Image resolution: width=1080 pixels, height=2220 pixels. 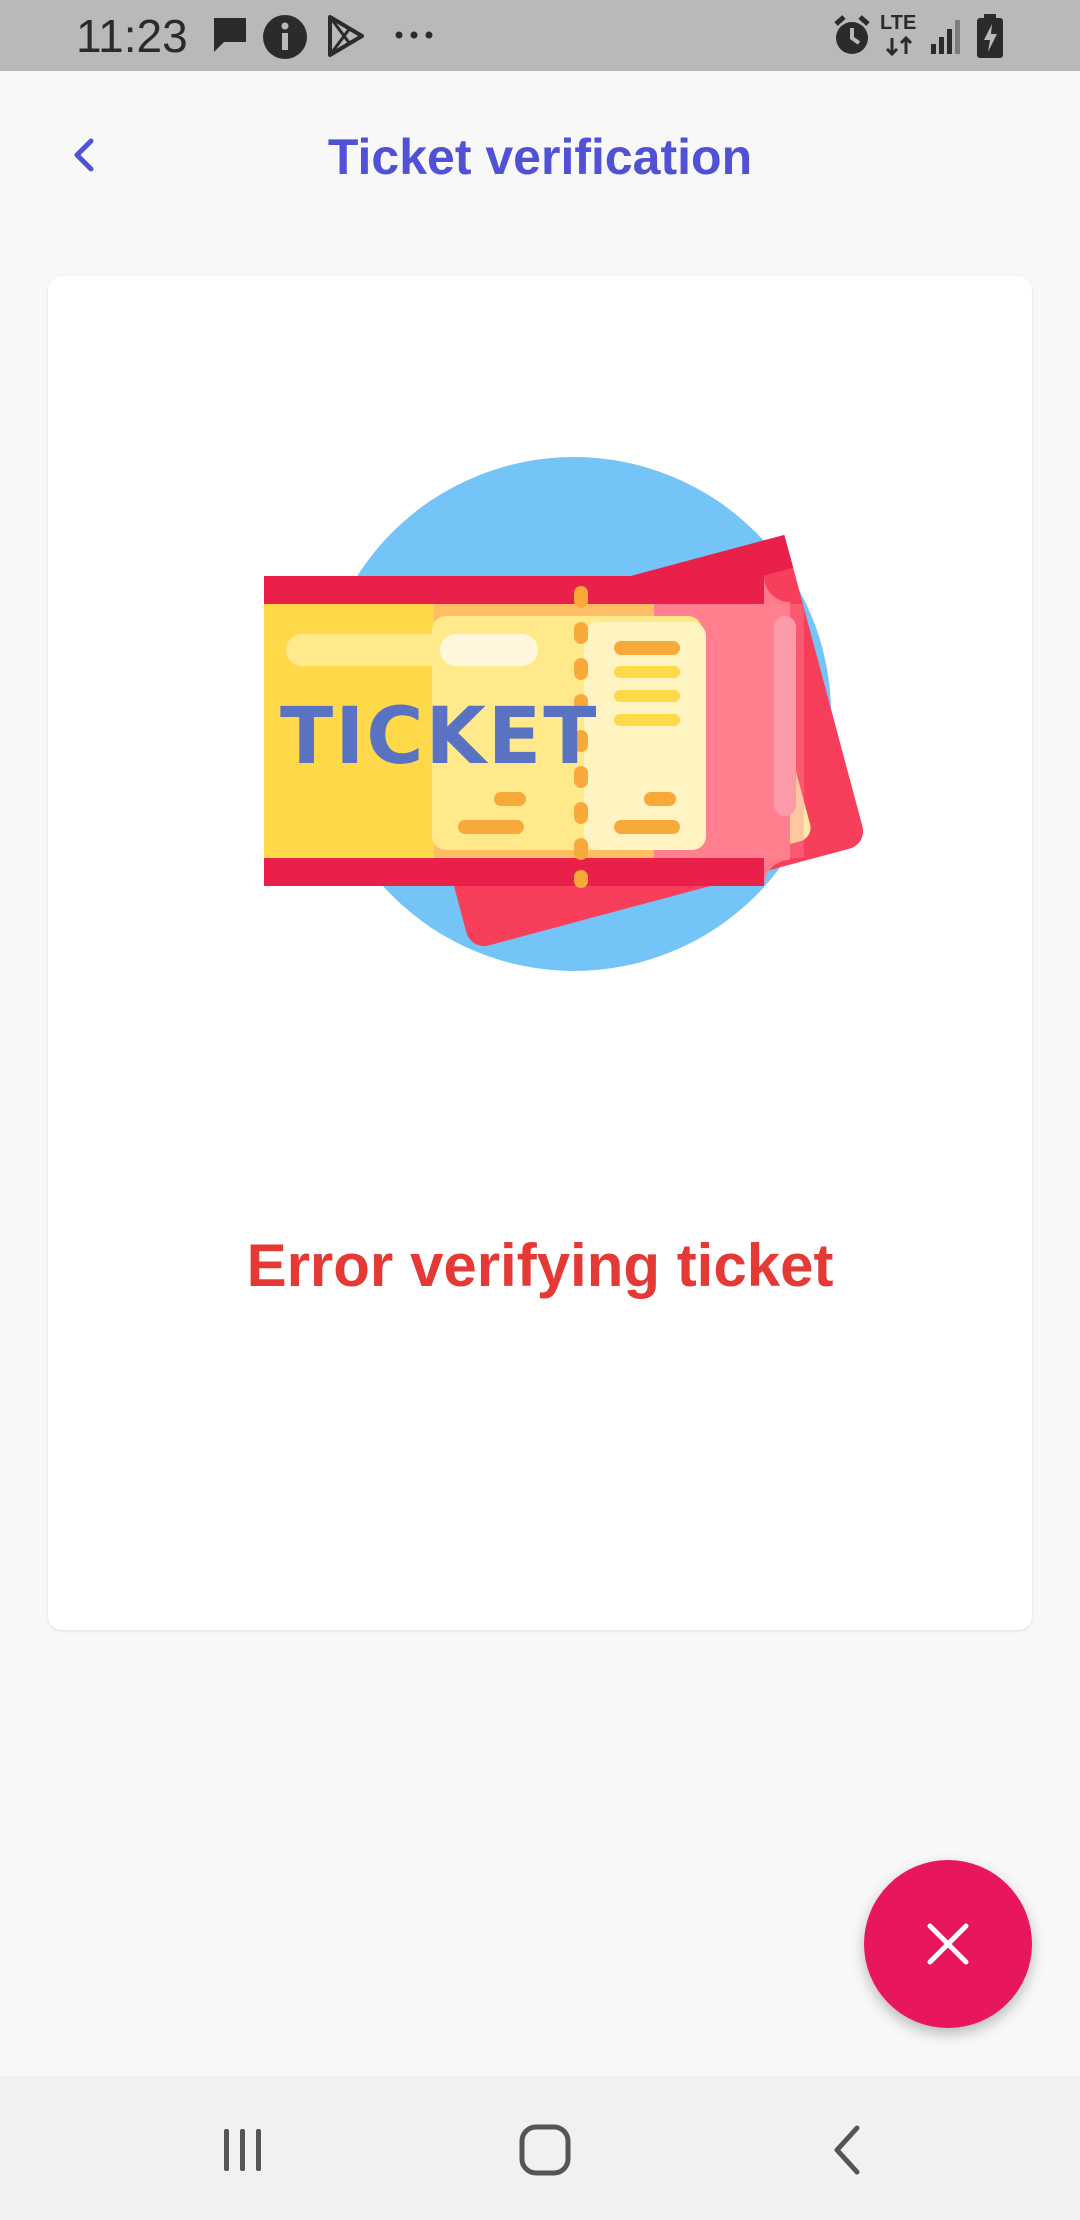 I want to click on ticket-illustration: TICKET, so click(x=564, y=714).